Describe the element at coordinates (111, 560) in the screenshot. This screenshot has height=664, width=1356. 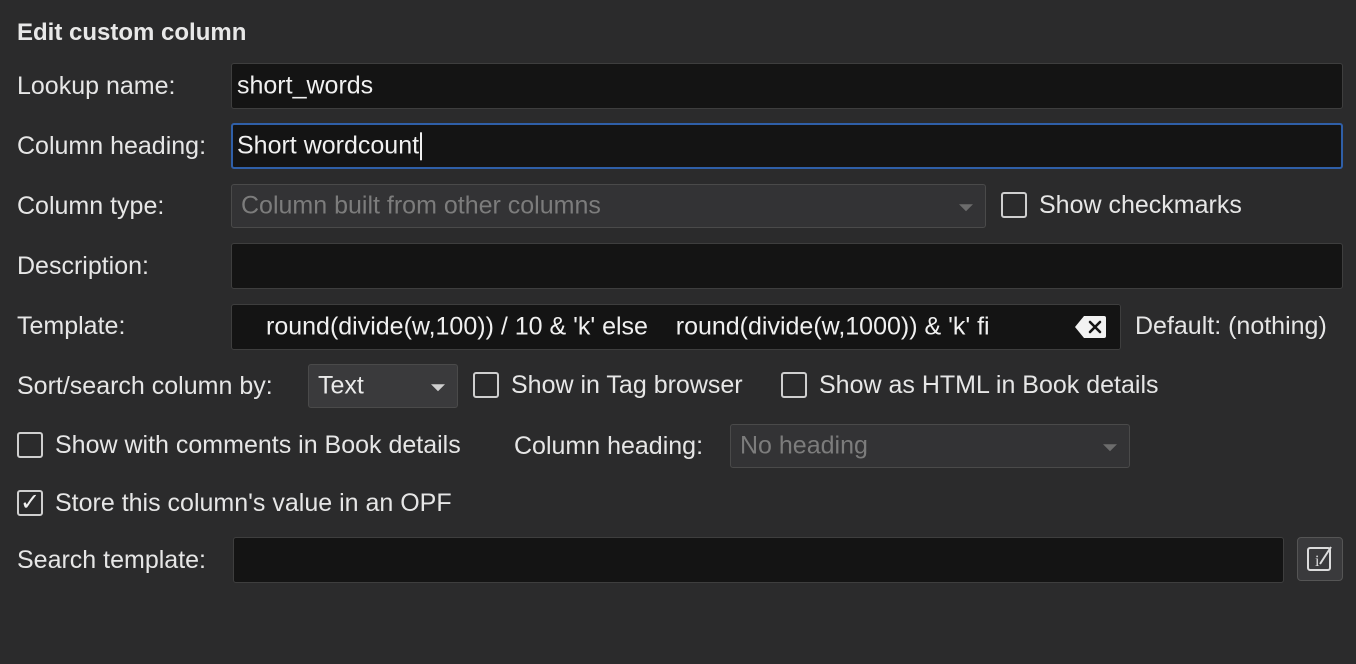
I see `search-template-label: Search template:` at that location.